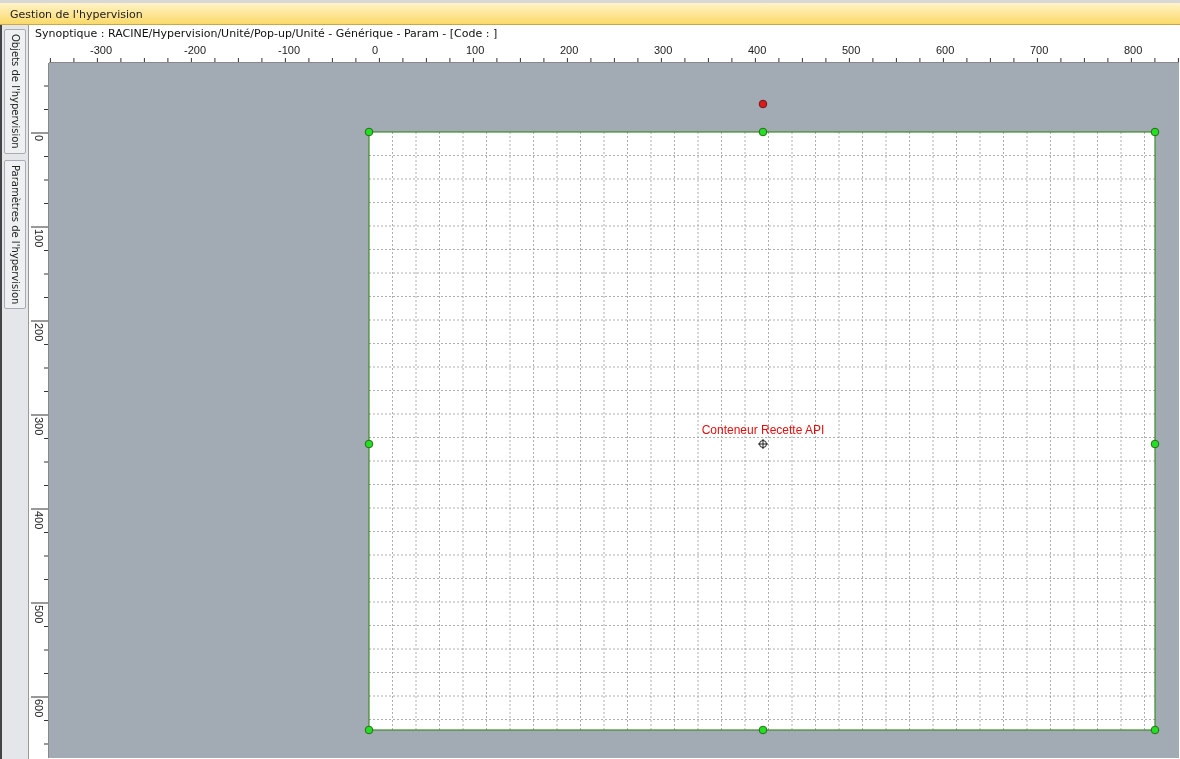 The width and height of the screenshot is (1180, 759). I want to click on ruler-label: -300, so click(101, 50).